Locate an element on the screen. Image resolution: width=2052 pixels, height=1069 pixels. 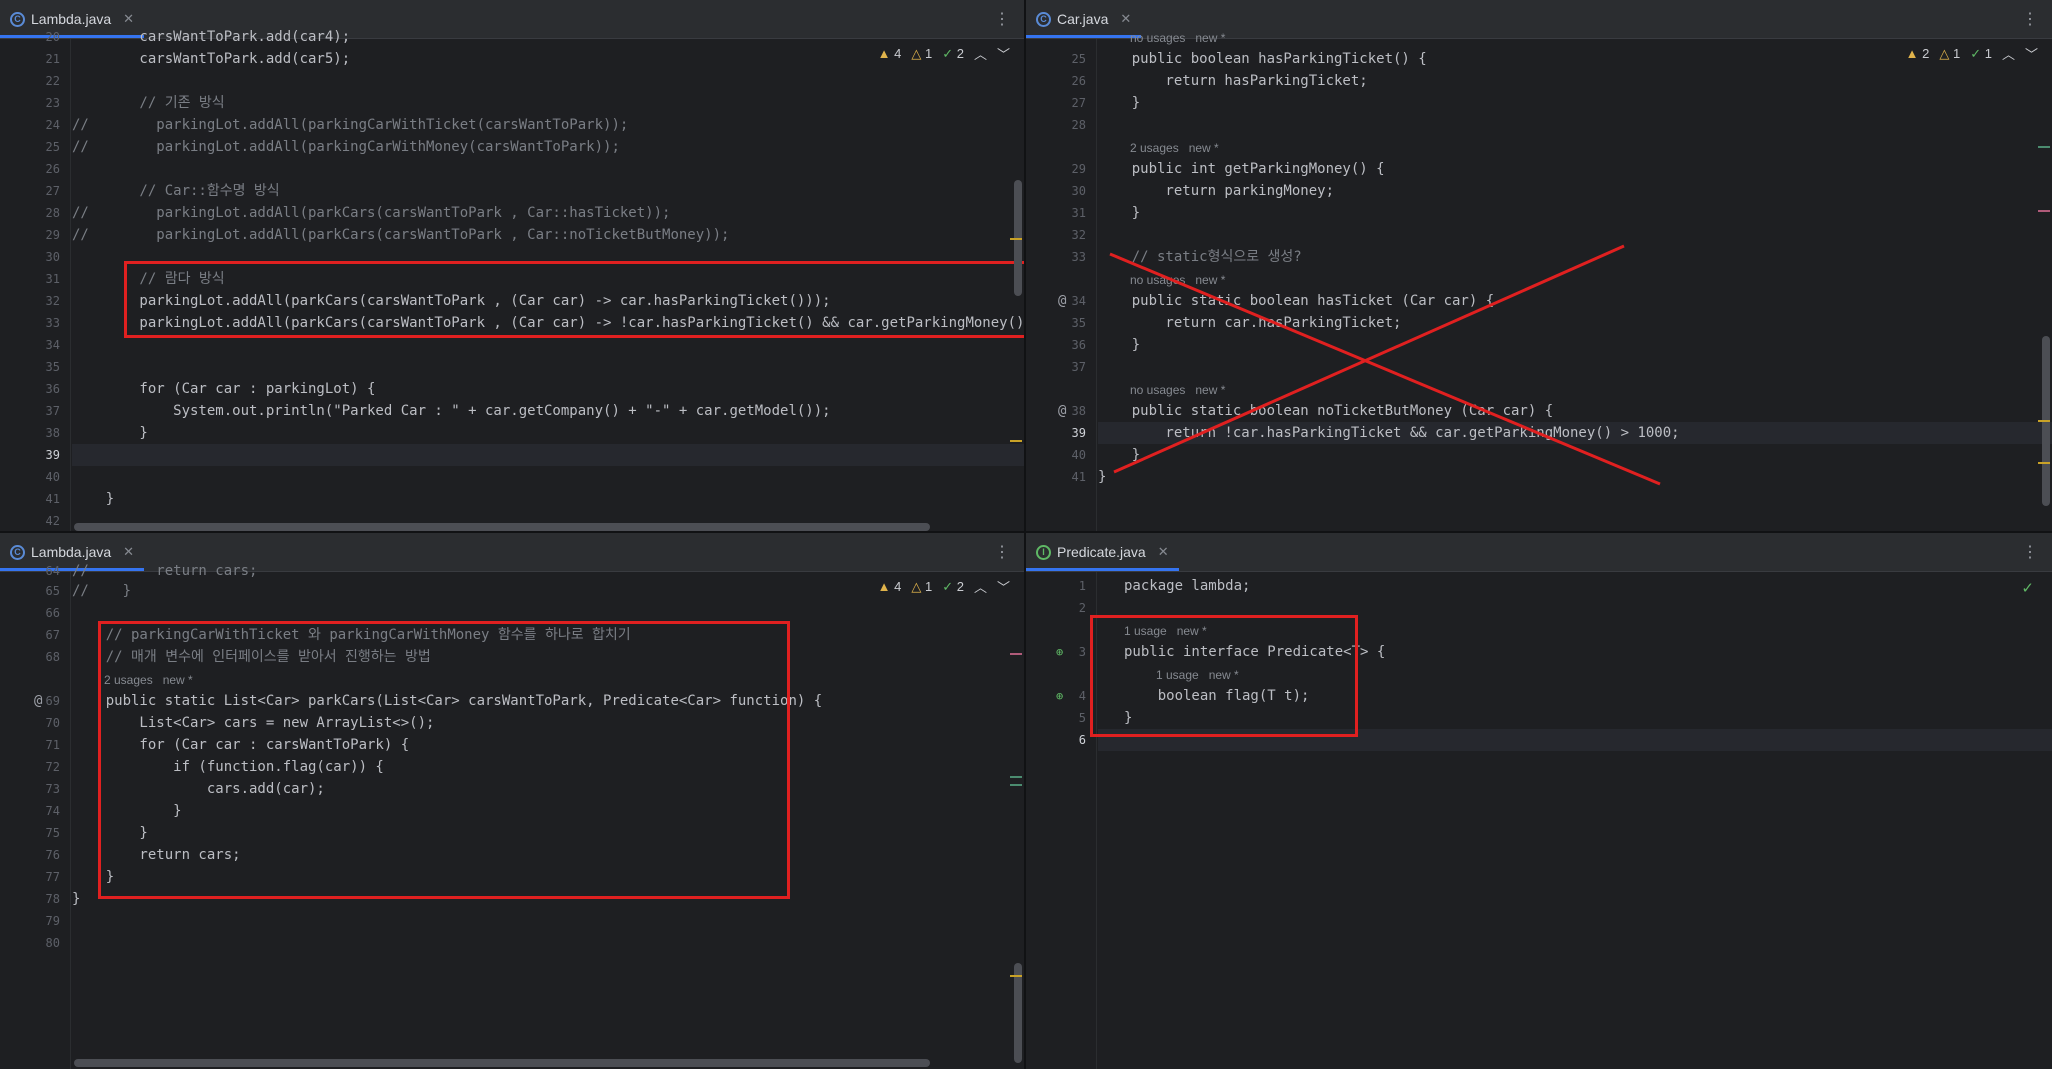
tab-label: Predicate.java is located at coordinates (1101, 552).